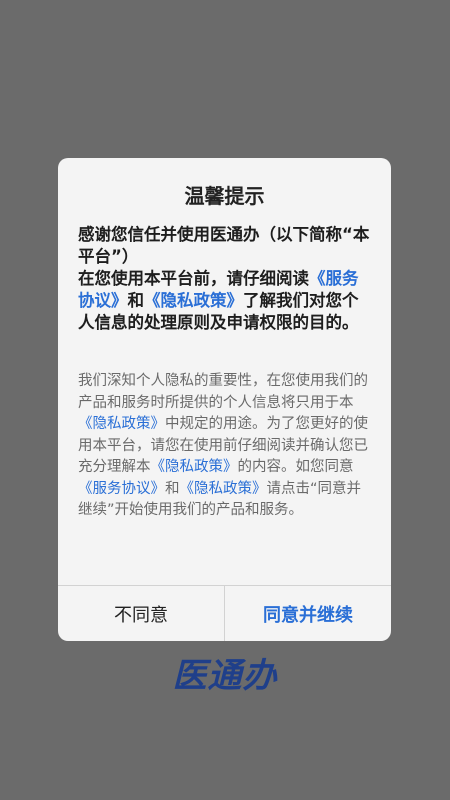  What do you see at coordinates (295, 467) in the screenshot?
I see `body-text: 的内容。如您同意` at bounding box center [295, 467].